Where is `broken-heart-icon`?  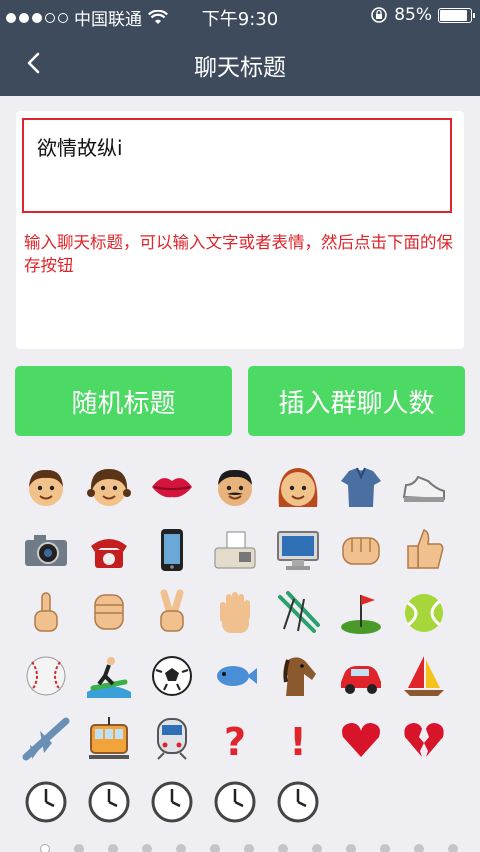
broken-heart-icon is located at coordinates (424, 740).